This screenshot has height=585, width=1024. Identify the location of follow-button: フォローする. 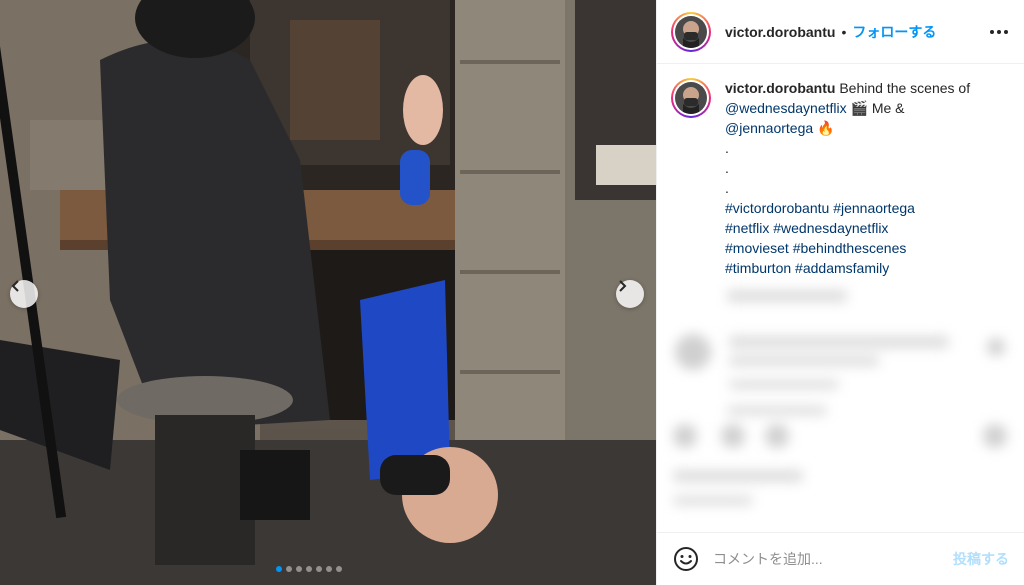
(894, 32).